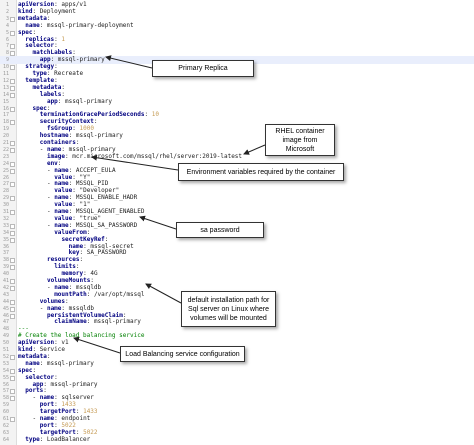 The height and width of the screenshot is (445, 474). What do you see at coordinates (32, 439) in the screenshot?
I see `yaml-key: type` at bounding box center [32, 439].